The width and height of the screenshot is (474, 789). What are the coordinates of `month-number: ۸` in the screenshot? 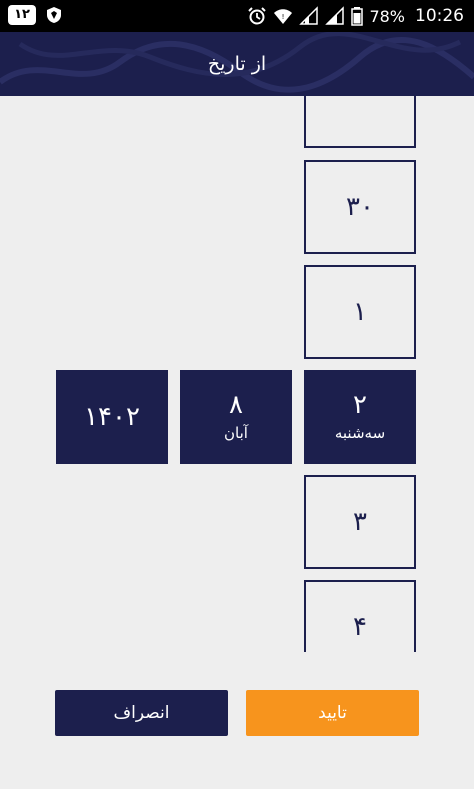 It's located at (236, 405).